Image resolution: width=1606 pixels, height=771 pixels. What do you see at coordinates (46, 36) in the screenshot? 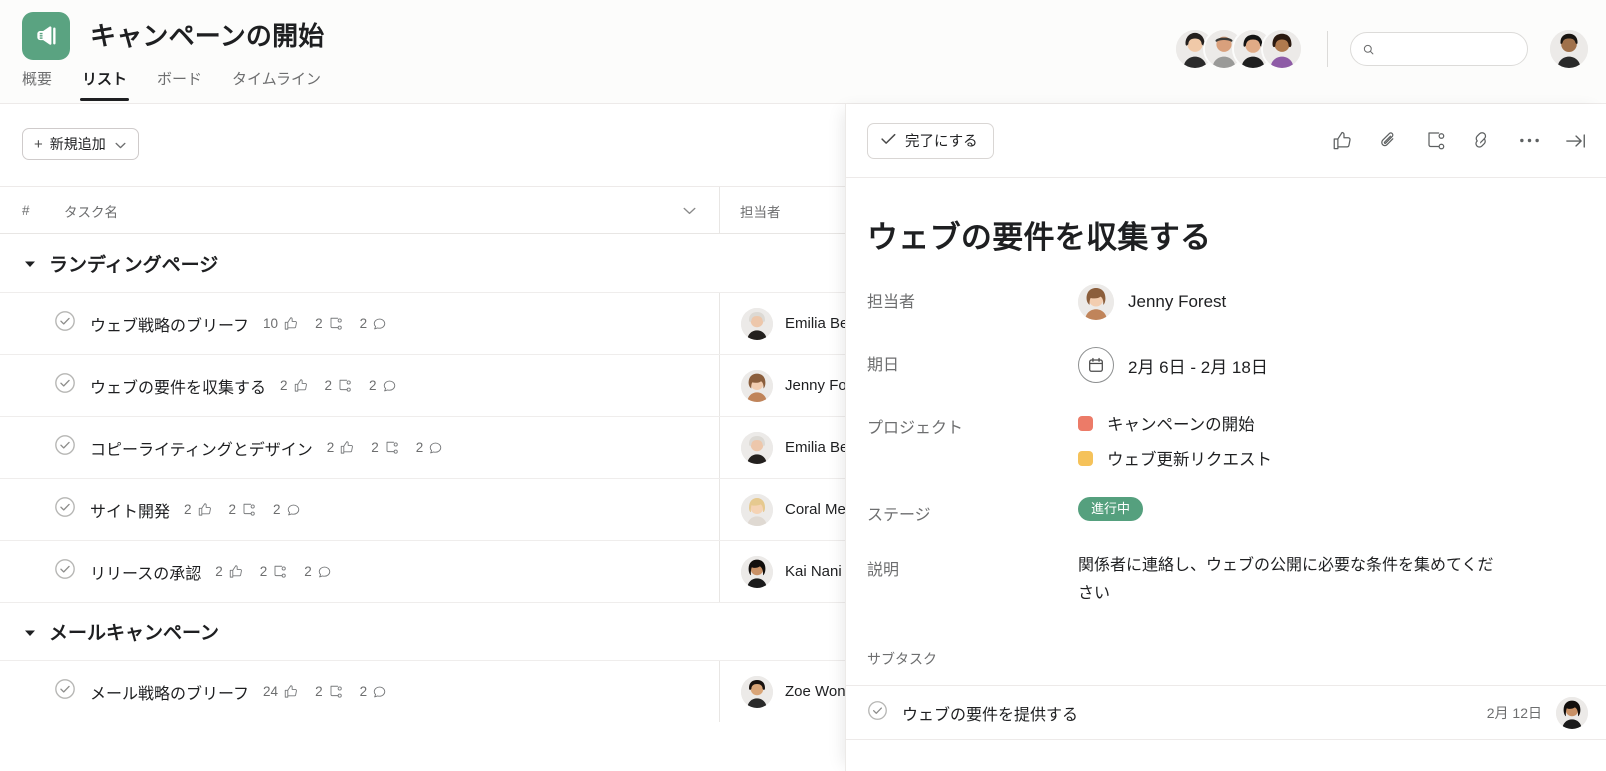
I see `megaphone-icon` at bounding box center [46, 36].